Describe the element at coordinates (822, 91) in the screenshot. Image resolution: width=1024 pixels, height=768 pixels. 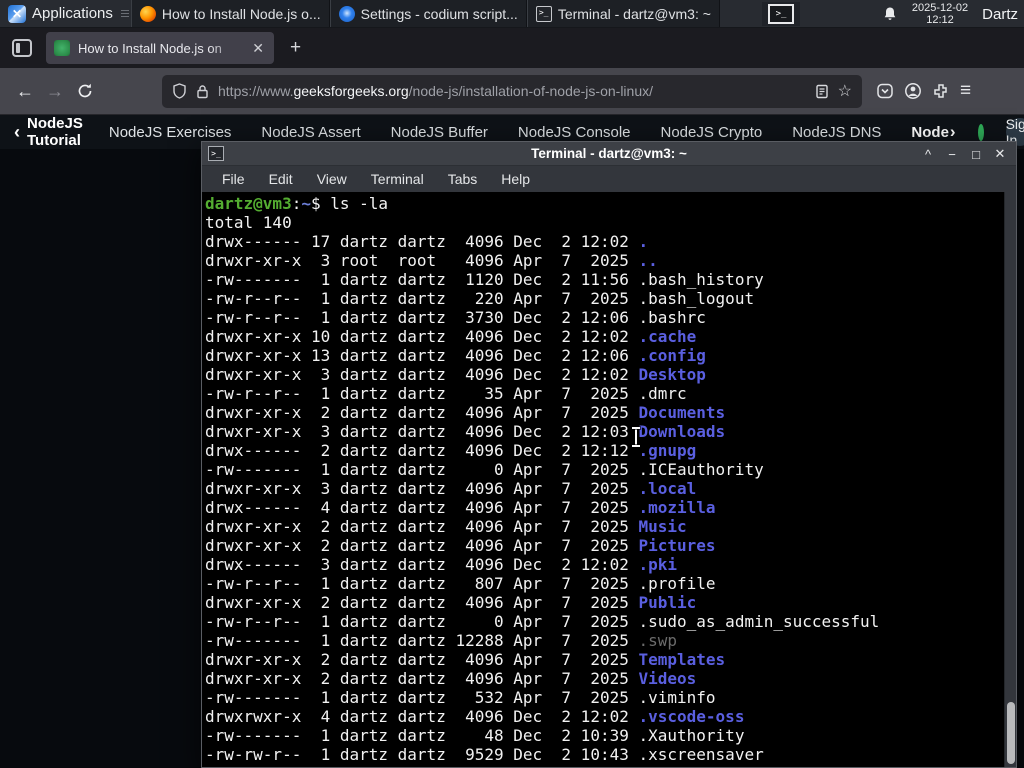
I see `reader-view-icon` at that location.